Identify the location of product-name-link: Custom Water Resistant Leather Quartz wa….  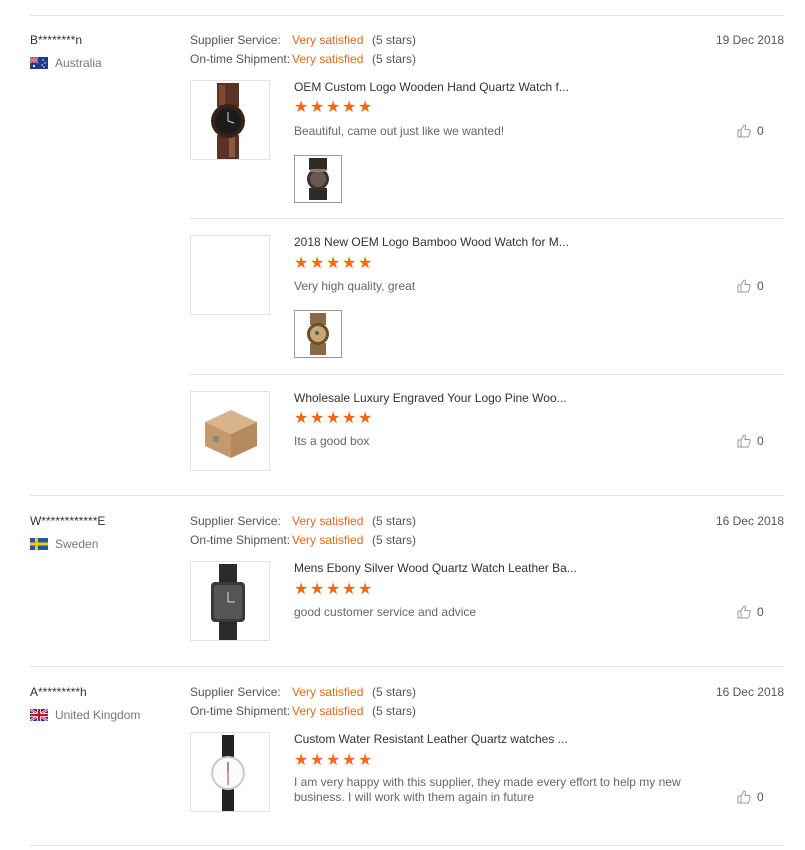
(431, 739).